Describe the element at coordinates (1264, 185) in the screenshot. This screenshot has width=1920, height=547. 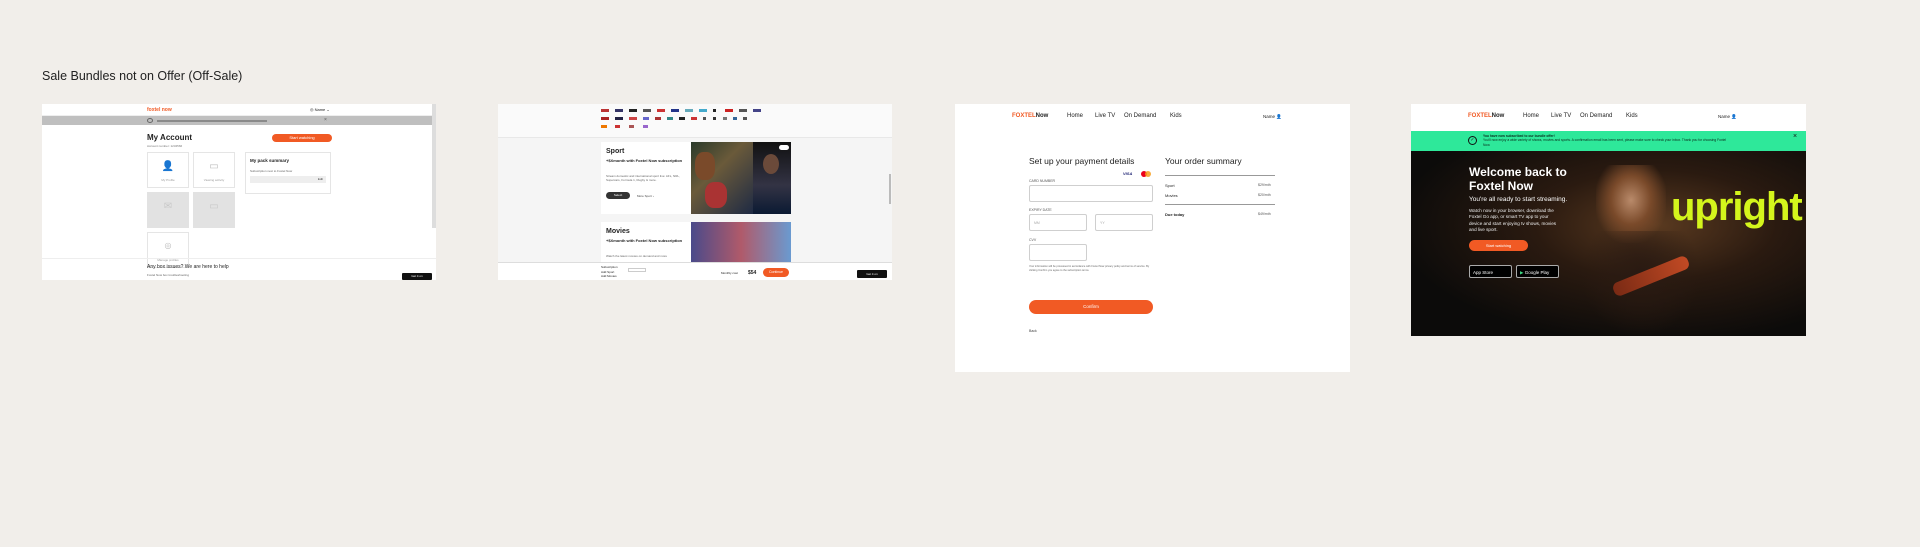
I see `order-item-sport-price: $29/mth` at that location.